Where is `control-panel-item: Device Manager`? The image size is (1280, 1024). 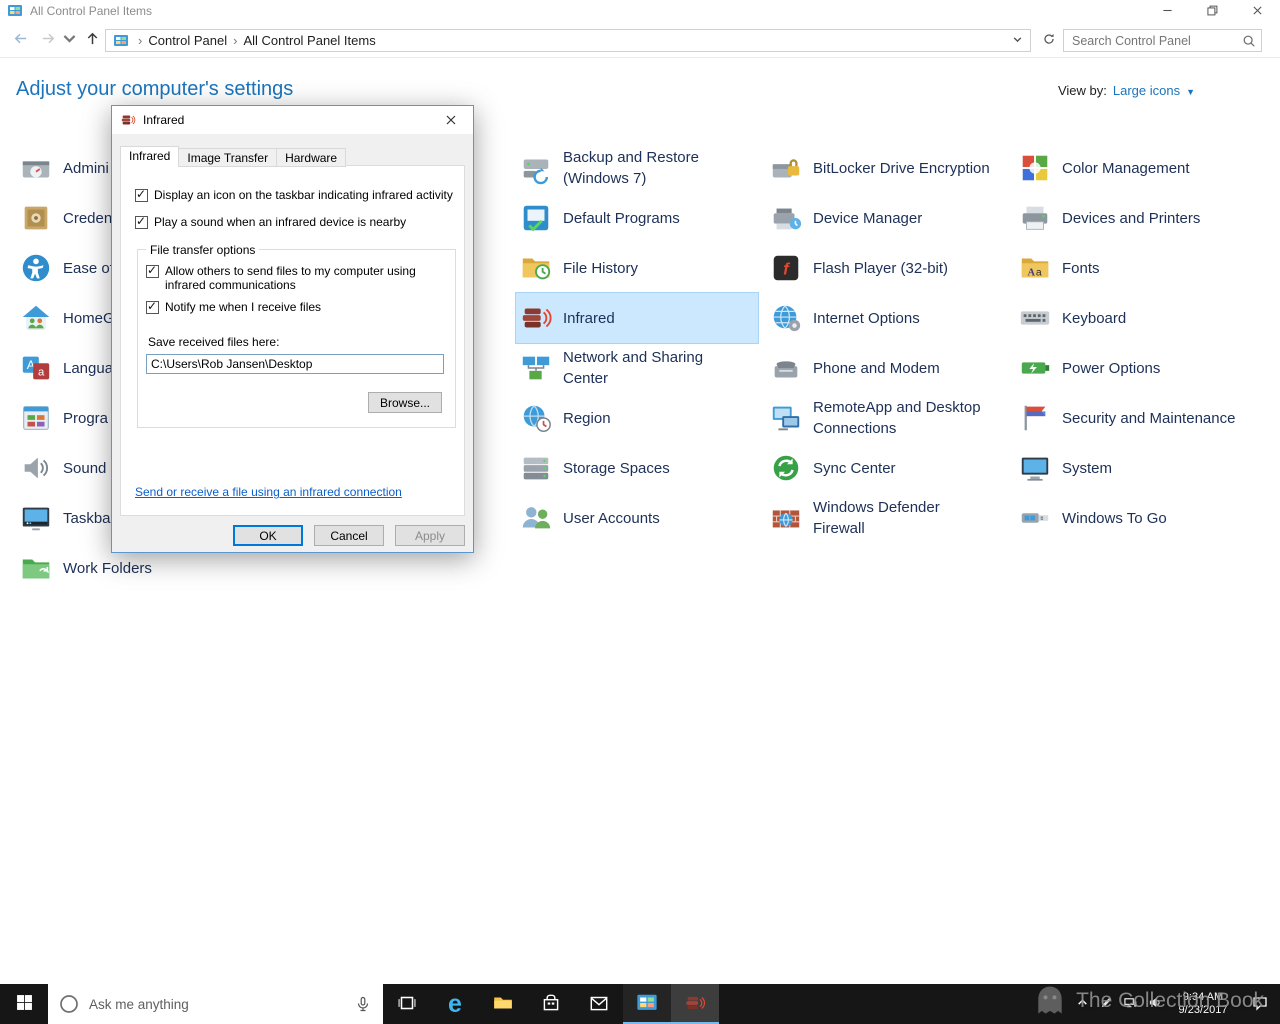 control-panel-item: Device Manager is located at coordinates (891, 218).